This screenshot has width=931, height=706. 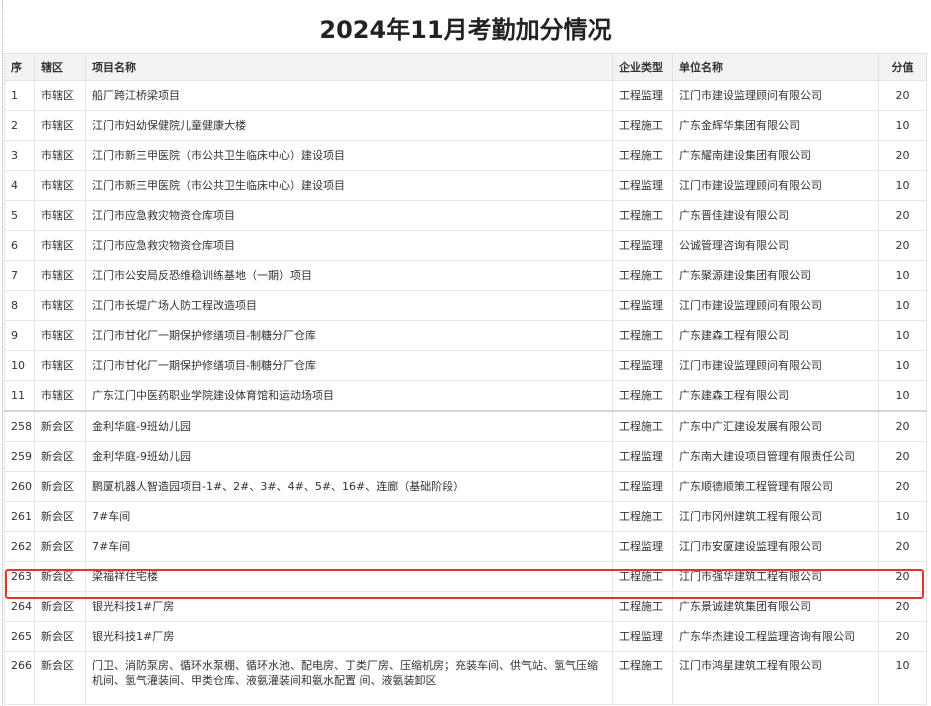 What do you see at coordinates (19, 456) in the screenshot?
I see `cell-no: 259` at bounding box center [19, 456].